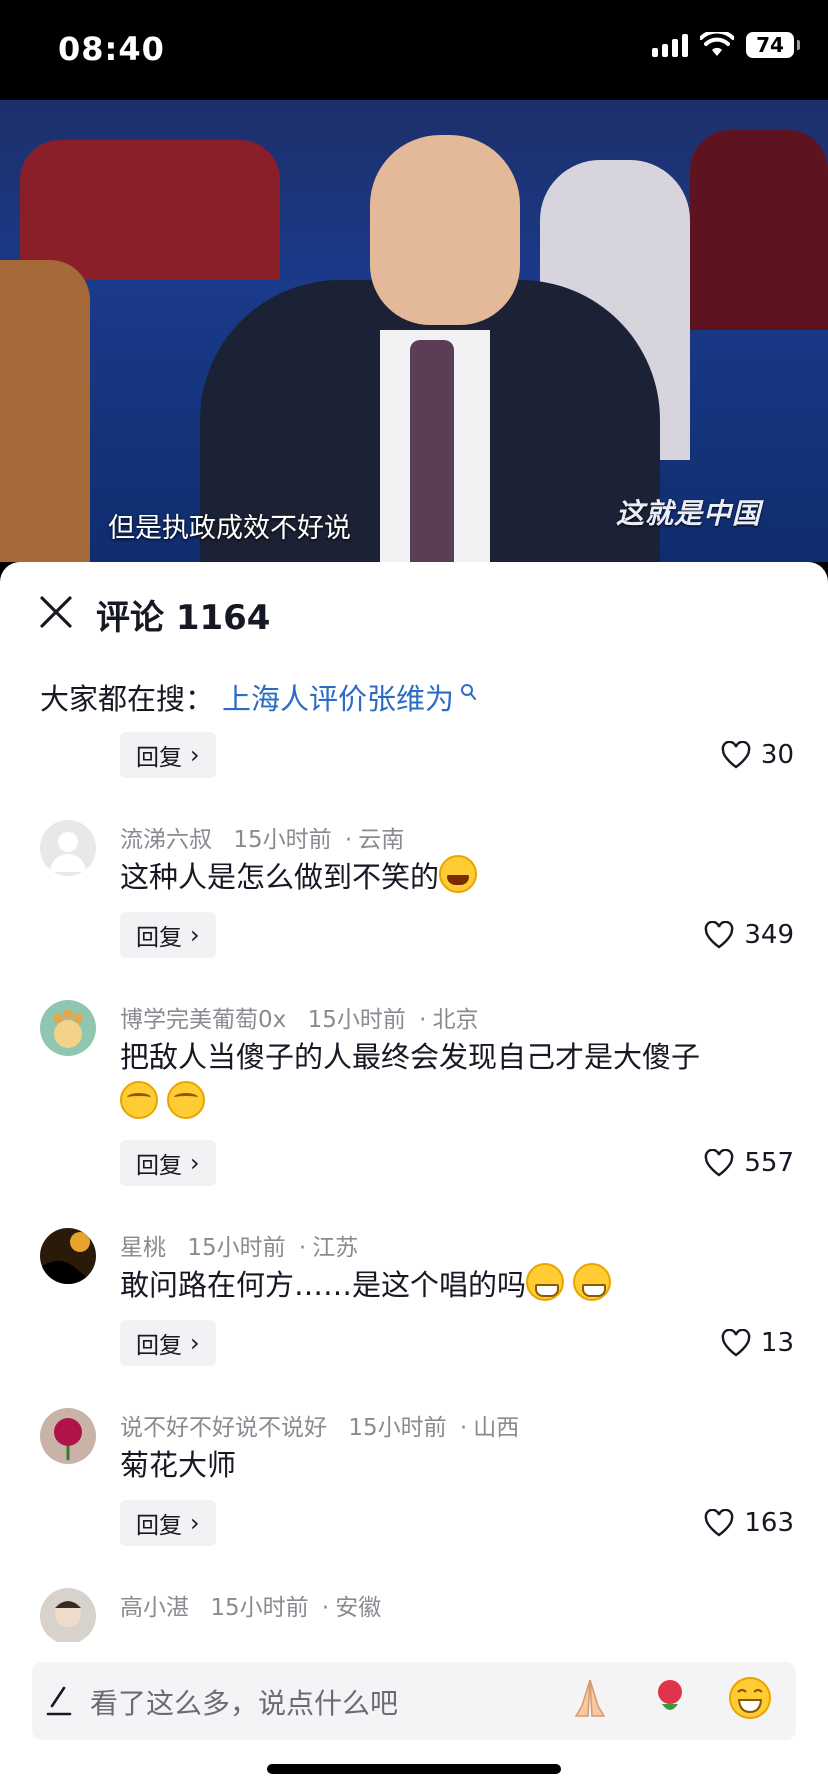 This screenshot has height=1792, width=828. Describe the element at coordinates (154, 1608) in the screenshot. I see `comment-username: 高小湛` at that location.